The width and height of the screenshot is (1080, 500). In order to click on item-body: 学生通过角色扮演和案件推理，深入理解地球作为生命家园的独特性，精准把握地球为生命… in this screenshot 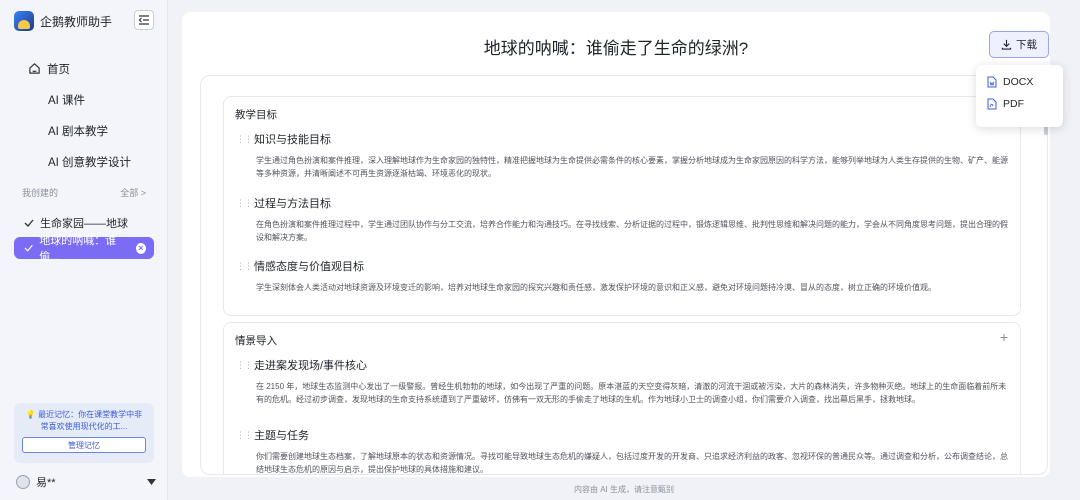, I will do `click(632, 167)`.